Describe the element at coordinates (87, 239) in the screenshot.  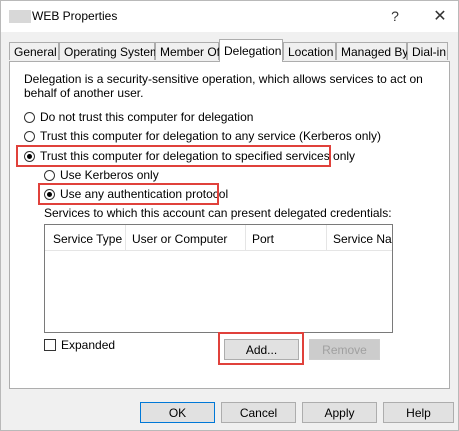
I see `column-service-type: Service Type` at that location.